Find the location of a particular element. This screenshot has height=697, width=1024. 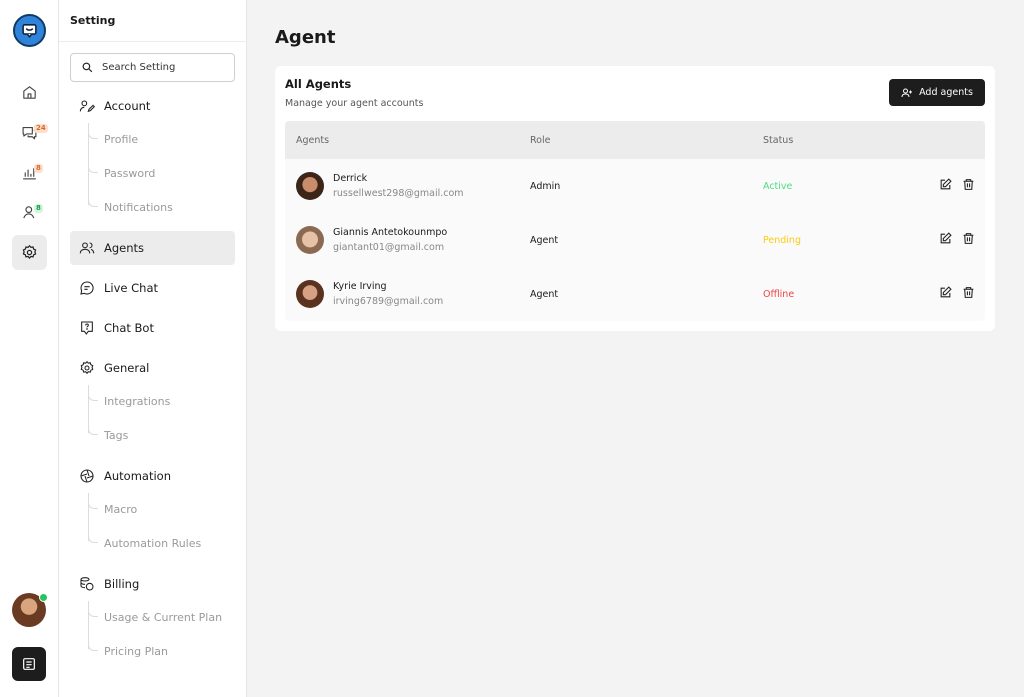

sidebar-item-label: Automation is located at coordinates (137, 476).